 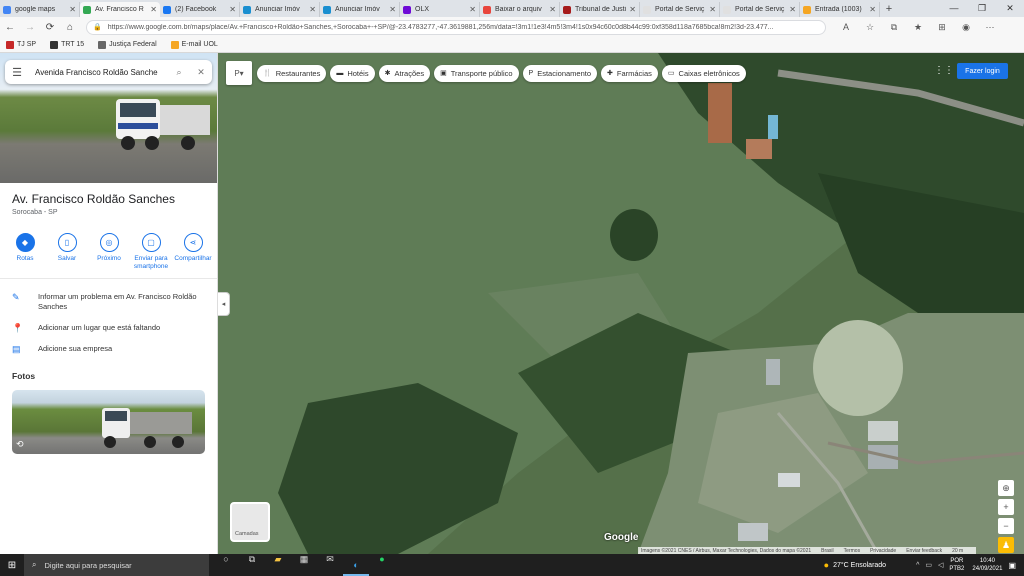 What do you see at coordinates (520, 9) in the screenshot?
I see `browser-tab: Baixar o arquiv ✕` at bounding box center [520, 9].